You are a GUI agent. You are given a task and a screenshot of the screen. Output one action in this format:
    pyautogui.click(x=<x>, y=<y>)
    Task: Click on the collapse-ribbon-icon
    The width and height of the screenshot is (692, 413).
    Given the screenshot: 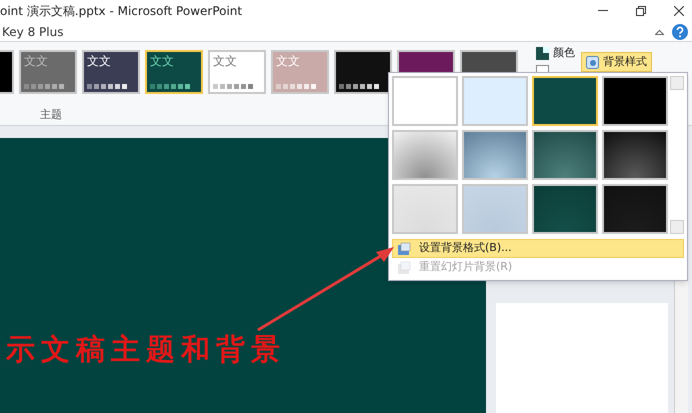 What is the action you would take?
    pyautogui.click(x=659, y=31)
    